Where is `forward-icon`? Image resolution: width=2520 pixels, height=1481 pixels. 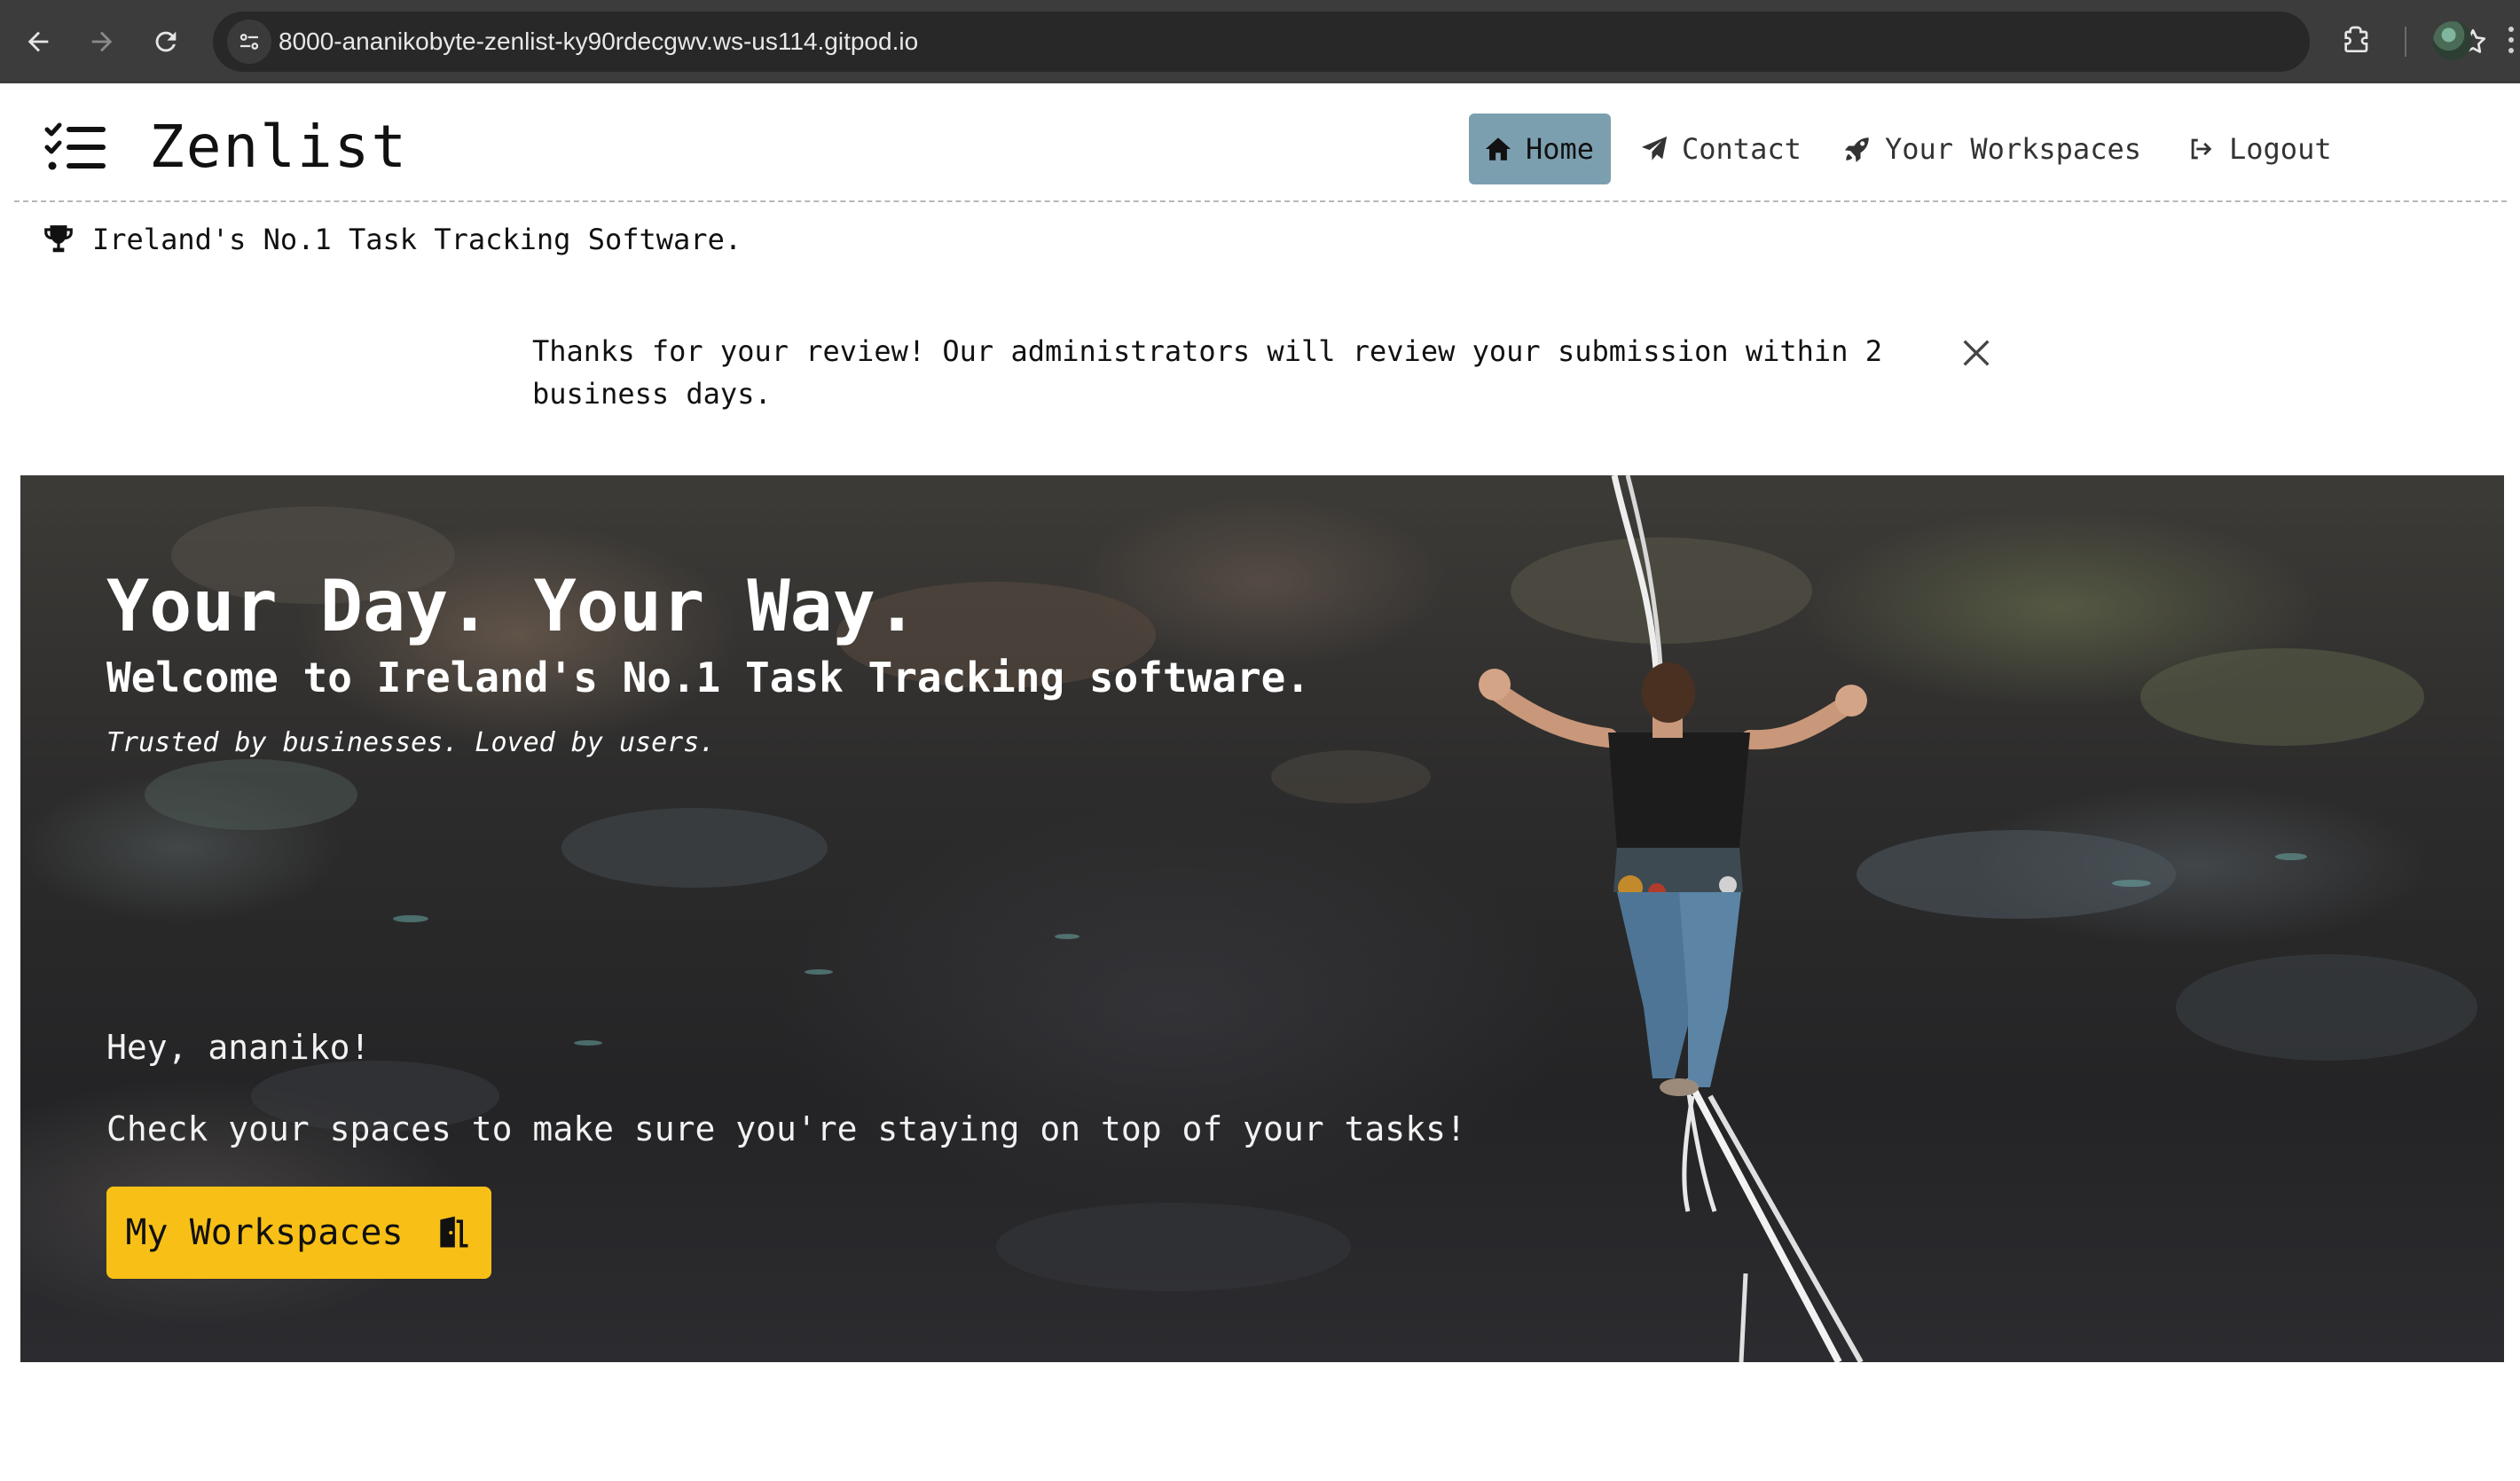
forward-icon is located at coordinates (102, 41).